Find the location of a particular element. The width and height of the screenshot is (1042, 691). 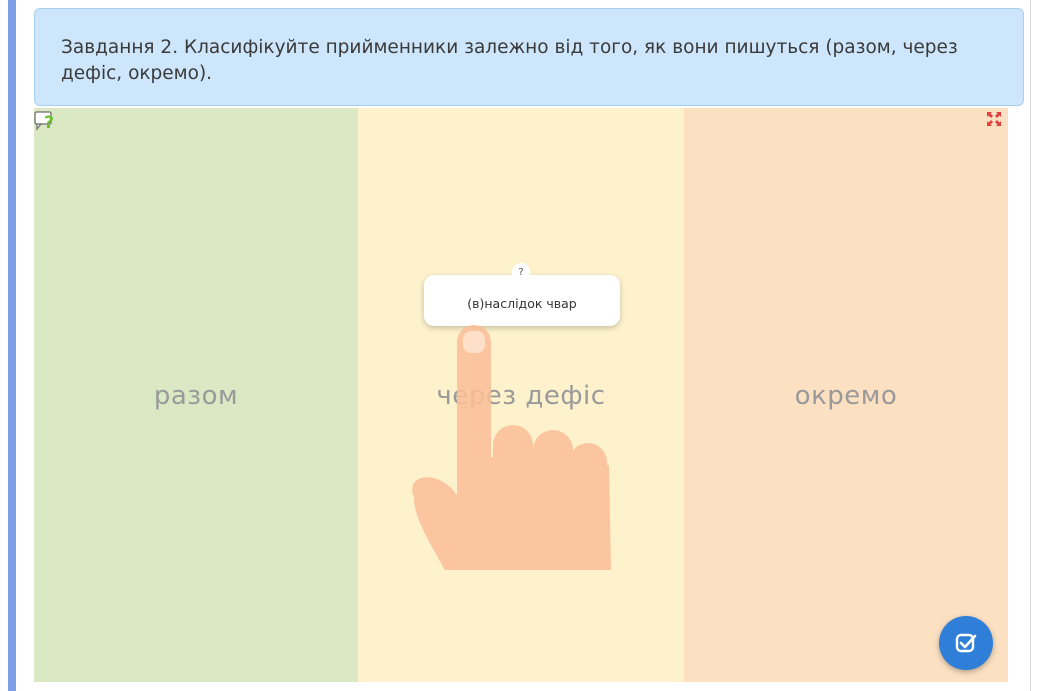

dropzone-label-together: разом is located at coordinates (196, 396).